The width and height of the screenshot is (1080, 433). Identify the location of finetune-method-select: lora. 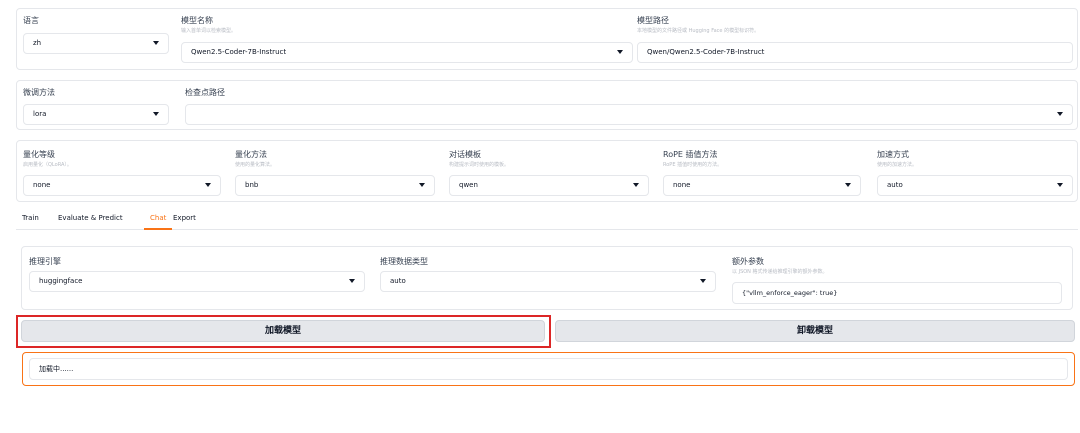
(96, 114).